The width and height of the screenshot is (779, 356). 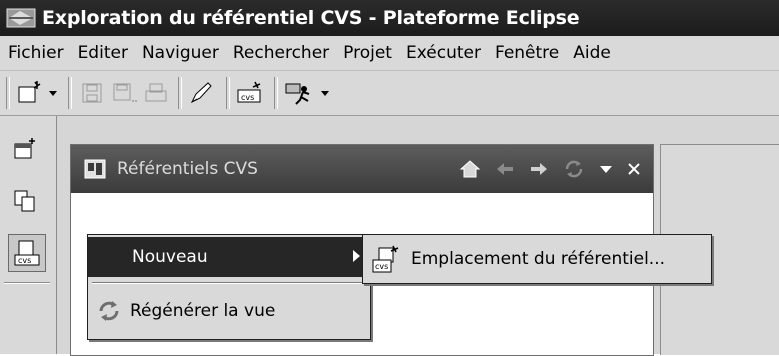 I want to click on menu-naviguer: Naviguer, so click(x=180, y=53).